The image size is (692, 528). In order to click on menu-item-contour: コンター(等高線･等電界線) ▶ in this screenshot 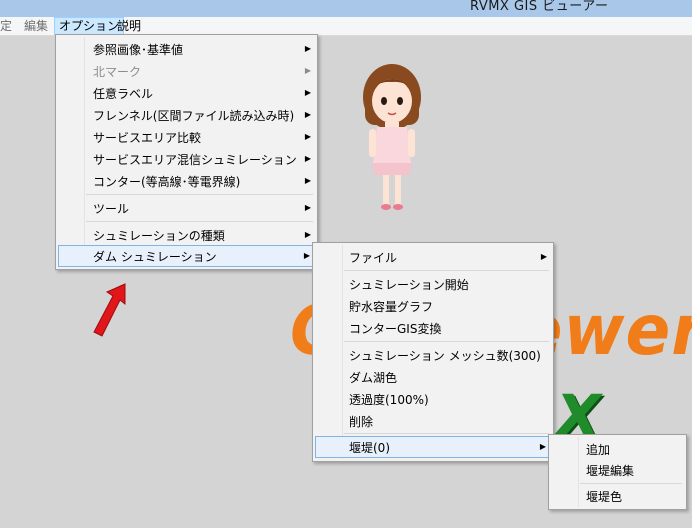, I will do `click(186, 181)`.